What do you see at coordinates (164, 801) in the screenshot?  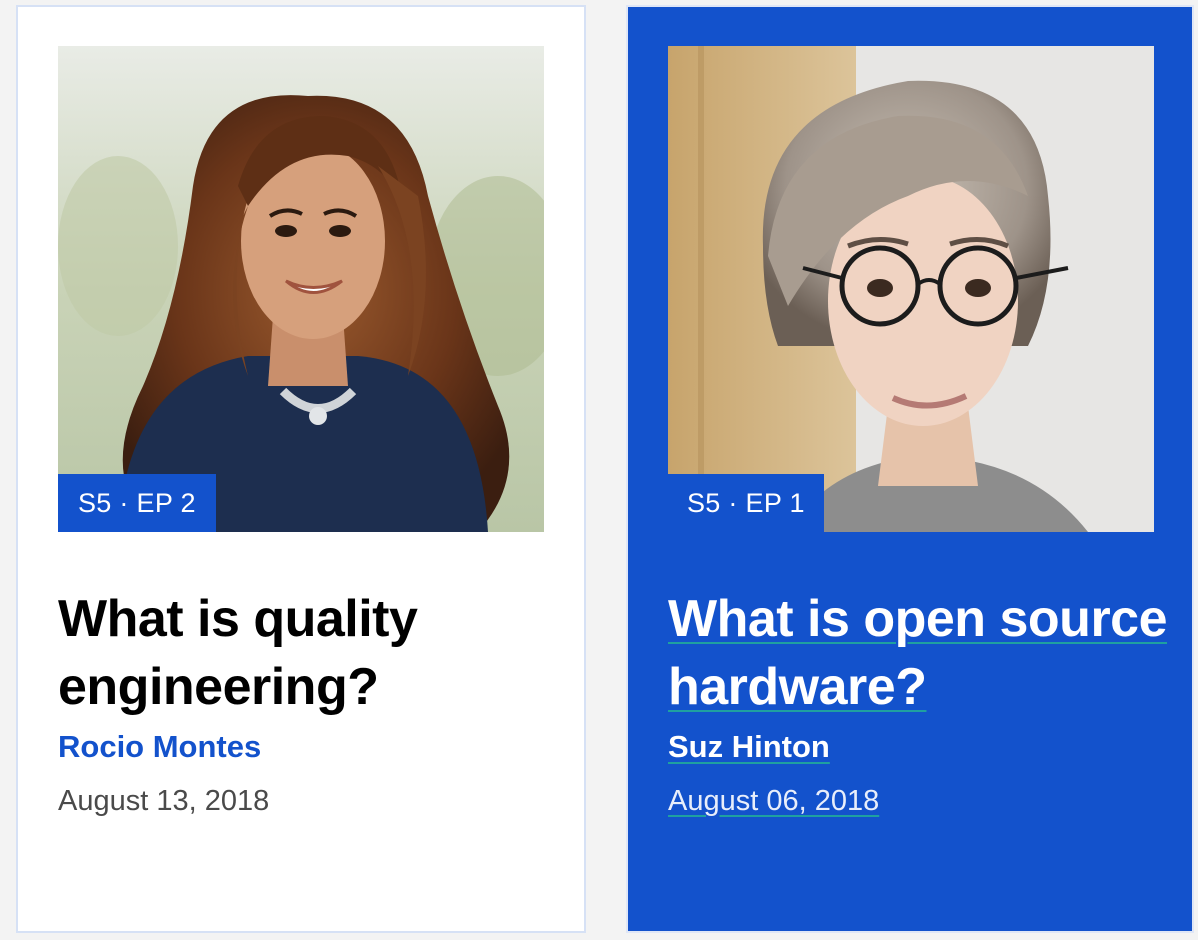 I see `episode-date: August 13, 2018` at bounding box center [164, 801].